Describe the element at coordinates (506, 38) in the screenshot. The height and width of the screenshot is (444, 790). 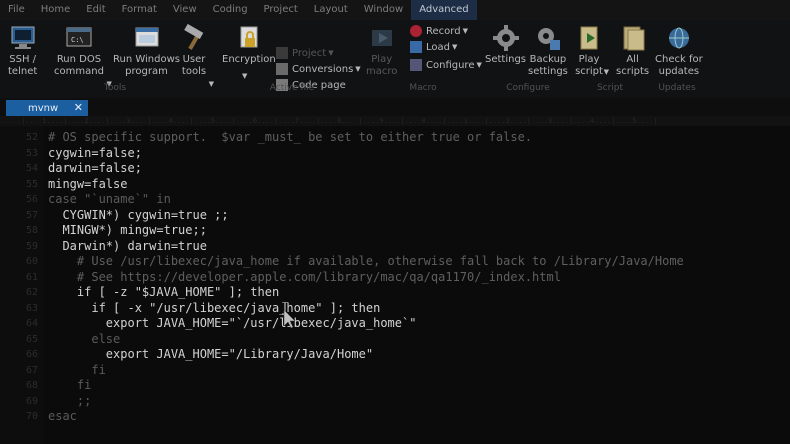
I see `gear-icon` at that location.